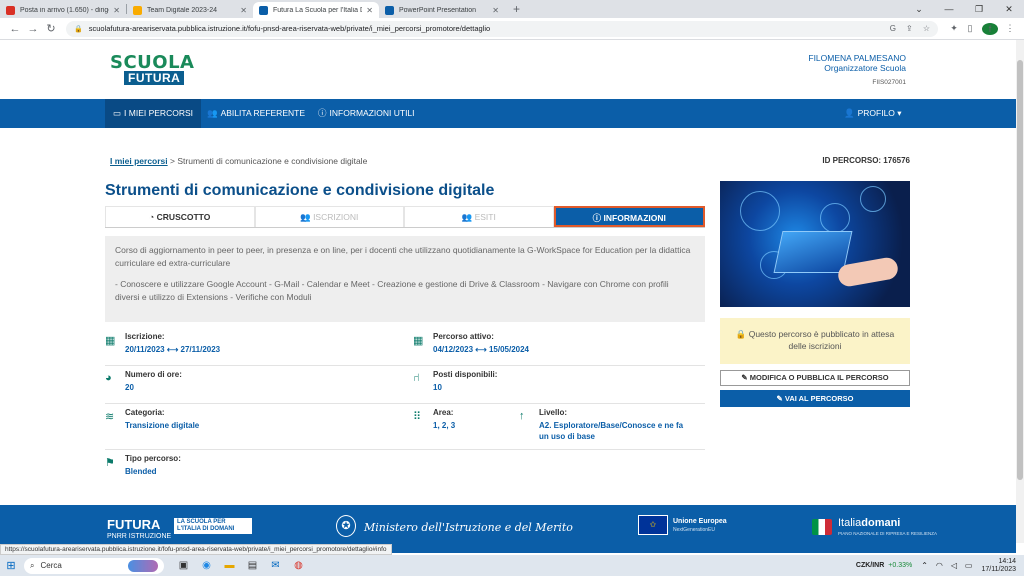  I want to click on bookmark-star-icon: ☆, so click(926, 28).